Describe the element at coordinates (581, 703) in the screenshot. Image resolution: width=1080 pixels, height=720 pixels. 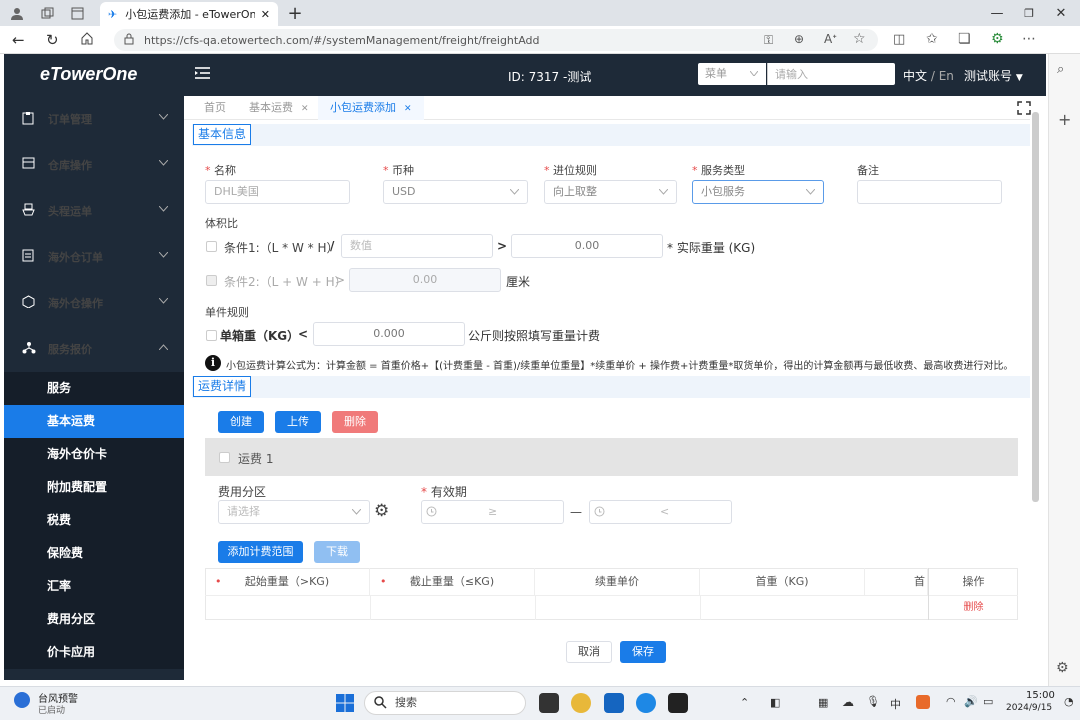
I see `chrome-icon` at that location.